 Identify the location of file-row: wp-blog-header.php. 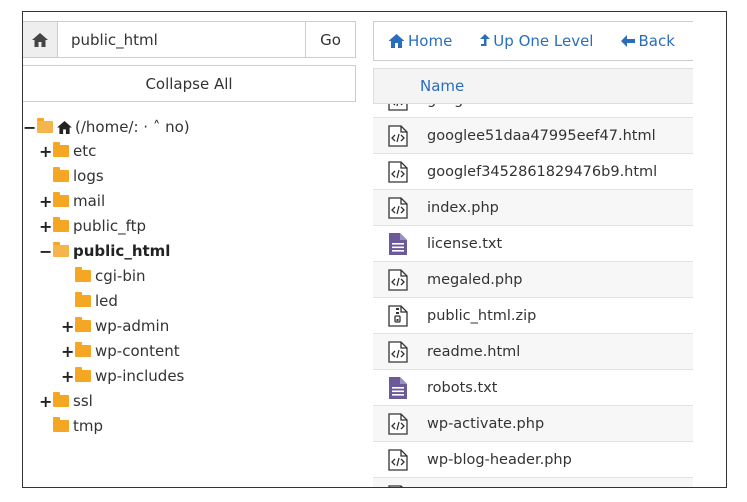
(533, 460).